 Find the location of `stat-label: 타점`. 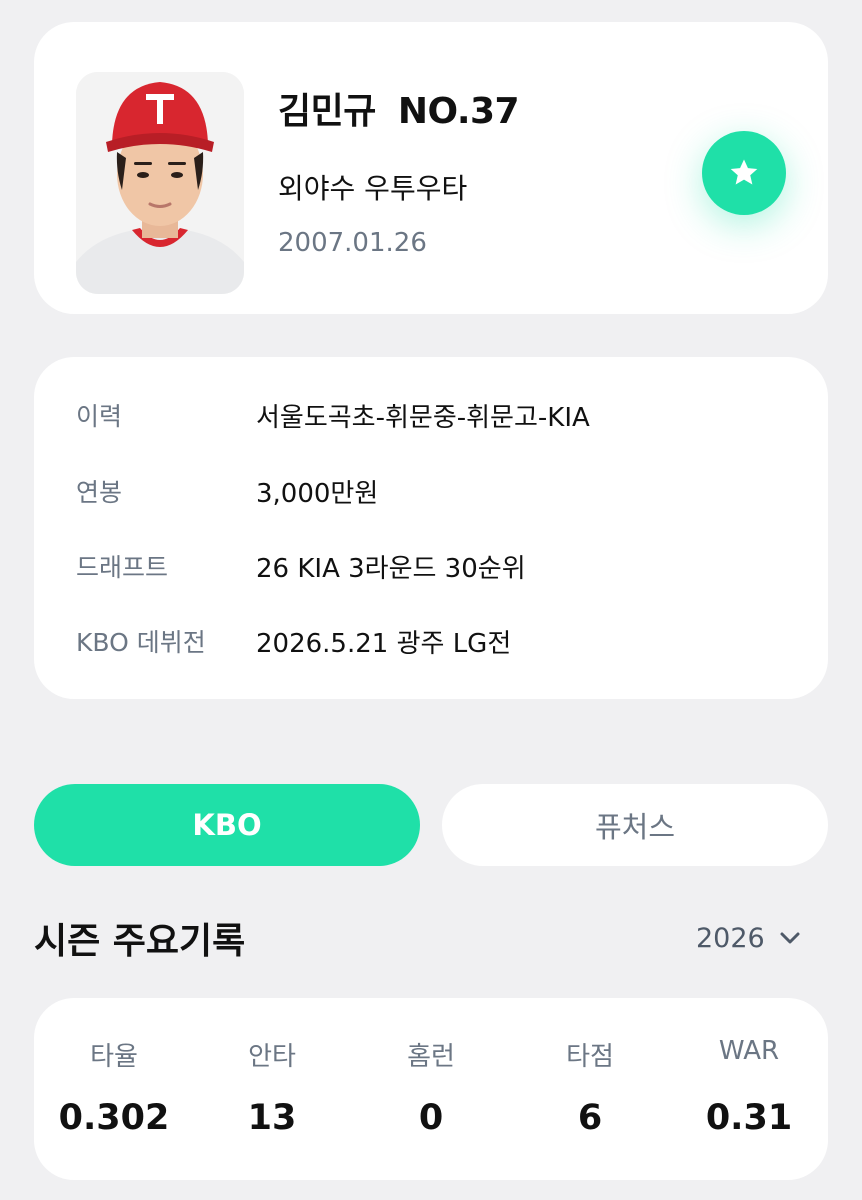

stat-label: 타점 is located at coordinates (590, 1057).